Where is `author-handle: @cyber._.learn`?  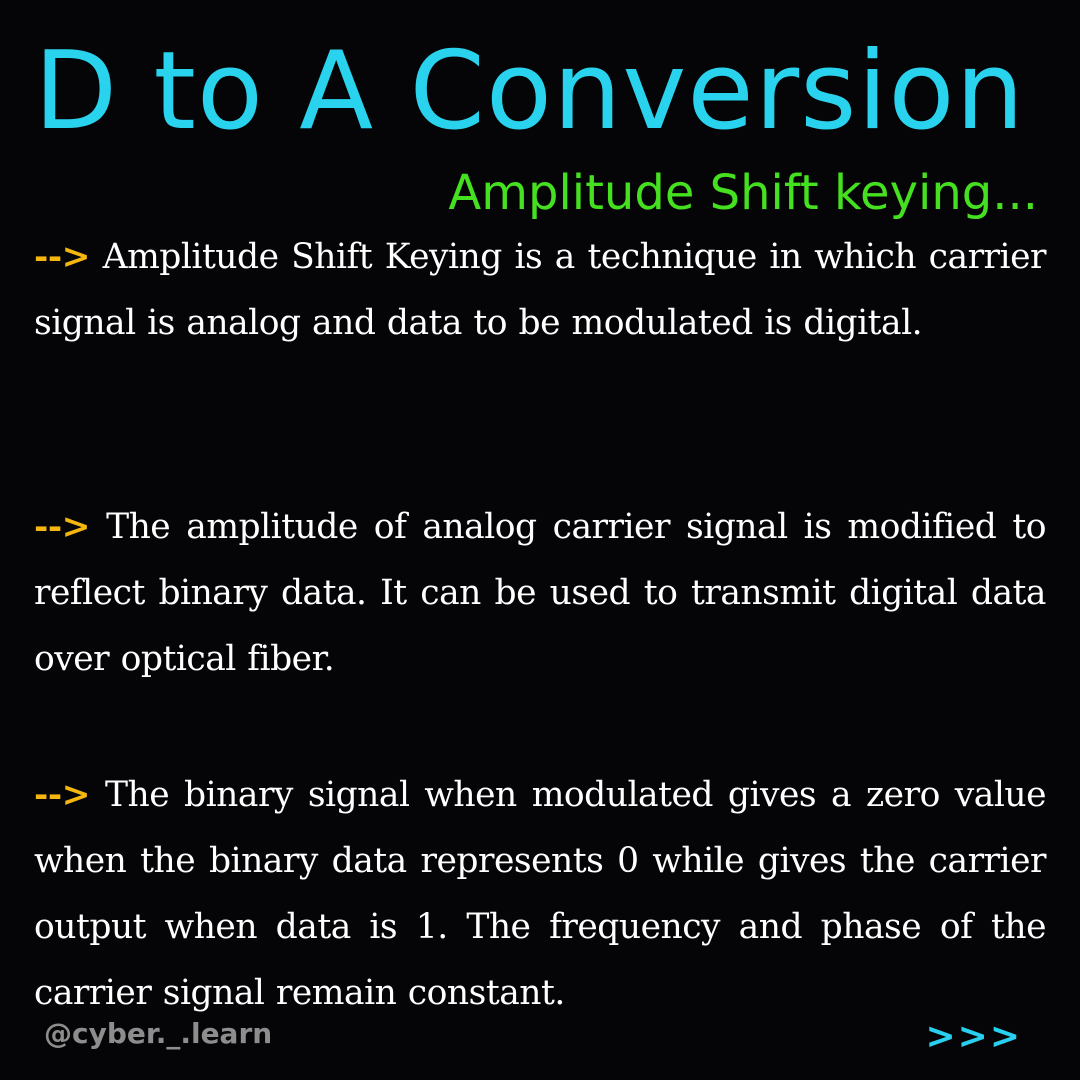 author-handle: @cyber._.learn is located at coordinates (158, 1033).